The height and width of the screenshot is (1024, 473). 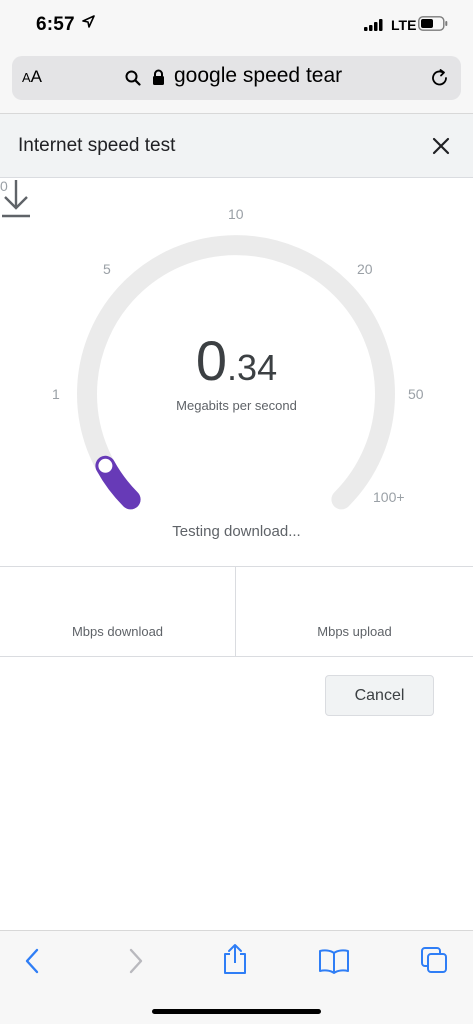 I want to click on tabs-icon, so click(x=434, y=960).